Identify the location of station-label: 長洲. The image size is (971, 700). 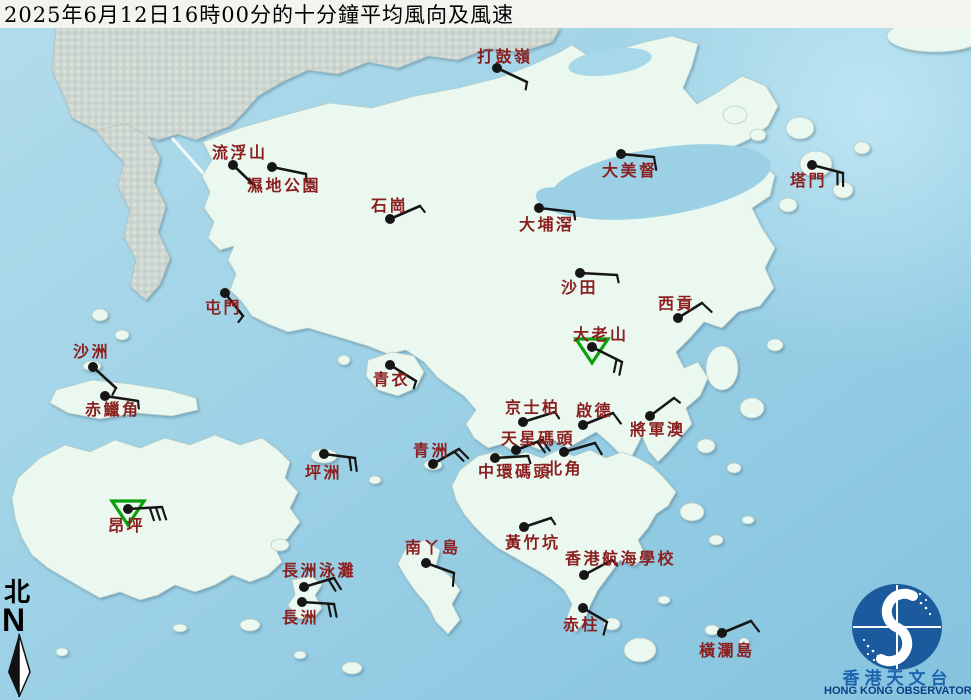
(300, 617).